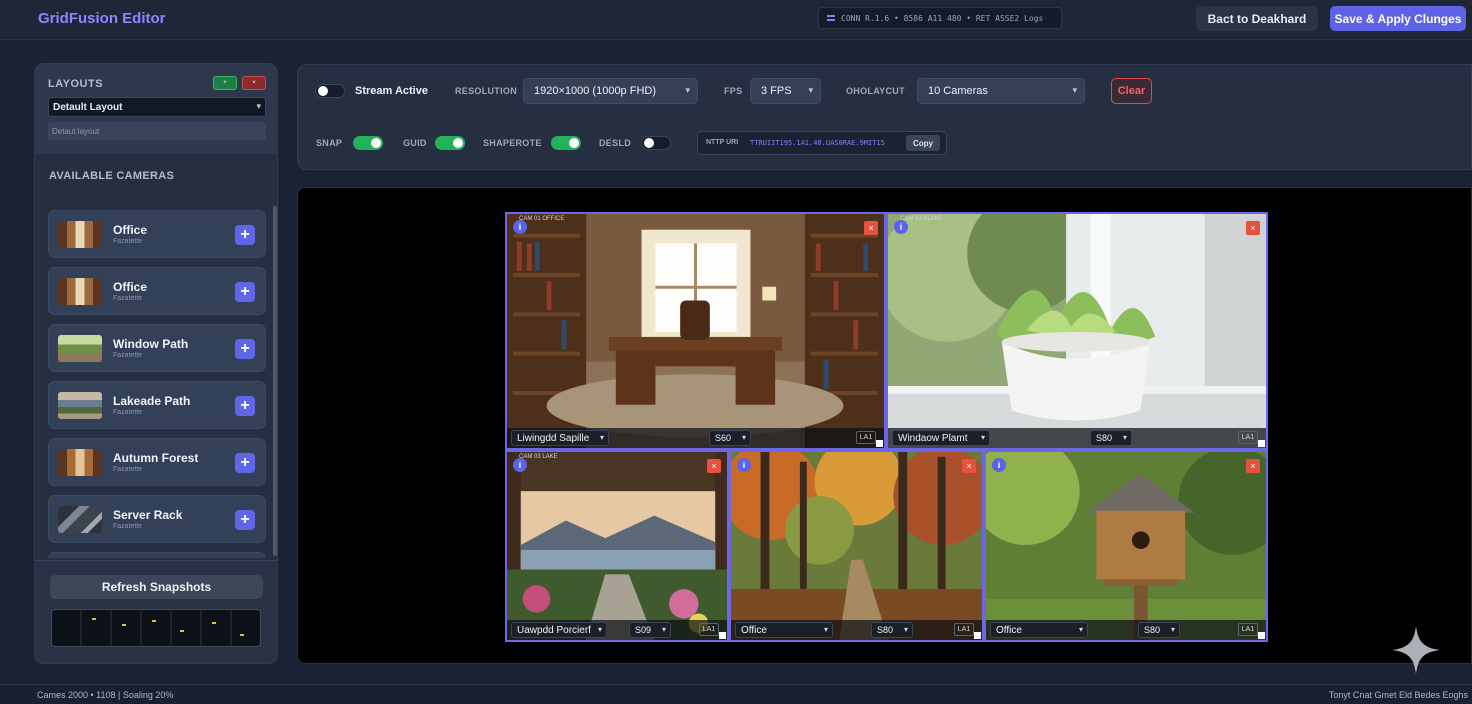 This screenshot has height=704, width=1472. What do you see at coordinates (1126, 546) in the screenshot?
I see `camera-tile-birdhouse: i × Office ▾ S80 ▾ LA1` at bounding box center [1126, 546].